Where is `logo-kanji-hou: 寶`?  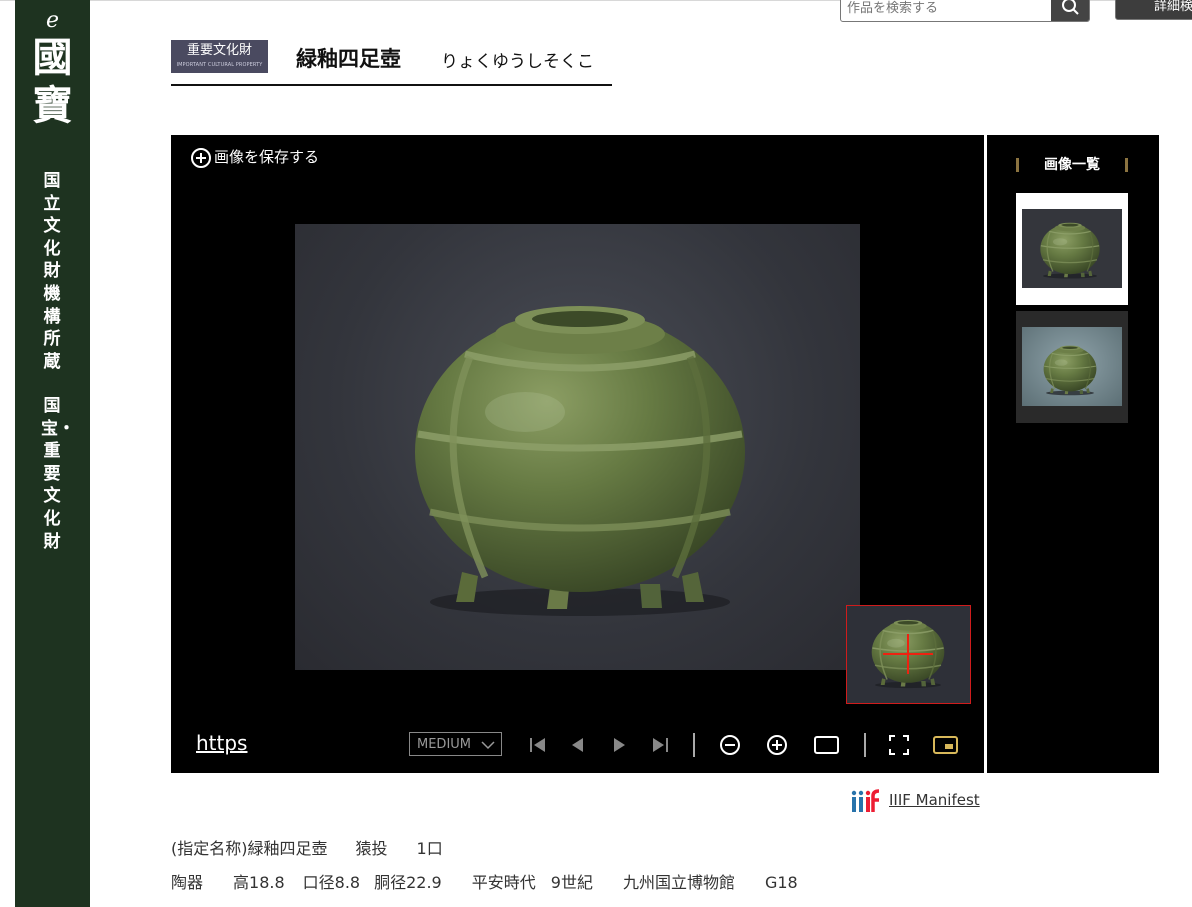 logo-kanji-hou: 寶 is located at coordinates (52, 106).